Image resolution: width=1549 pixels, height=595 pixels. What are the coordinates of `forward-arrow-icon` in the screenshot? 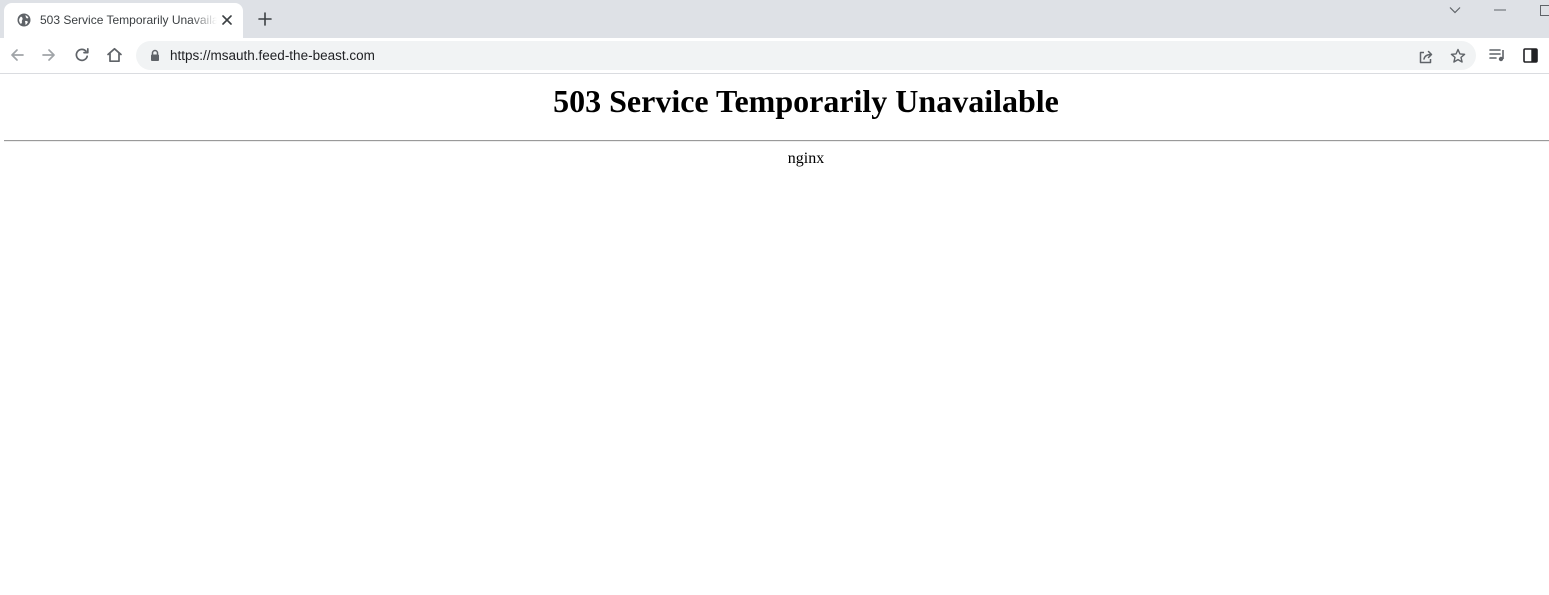 It's located at (48, 55).